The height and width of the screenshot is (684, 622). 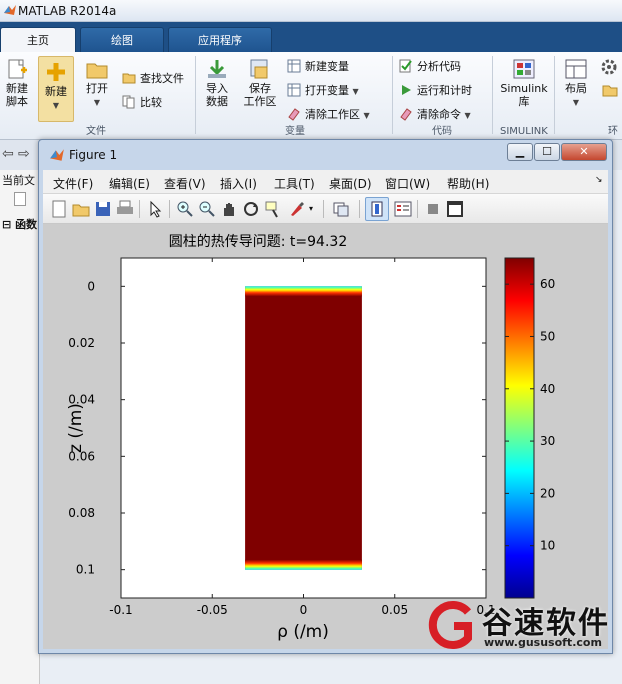 I want to click on open-label: 打开, so click(x=97, y=88).